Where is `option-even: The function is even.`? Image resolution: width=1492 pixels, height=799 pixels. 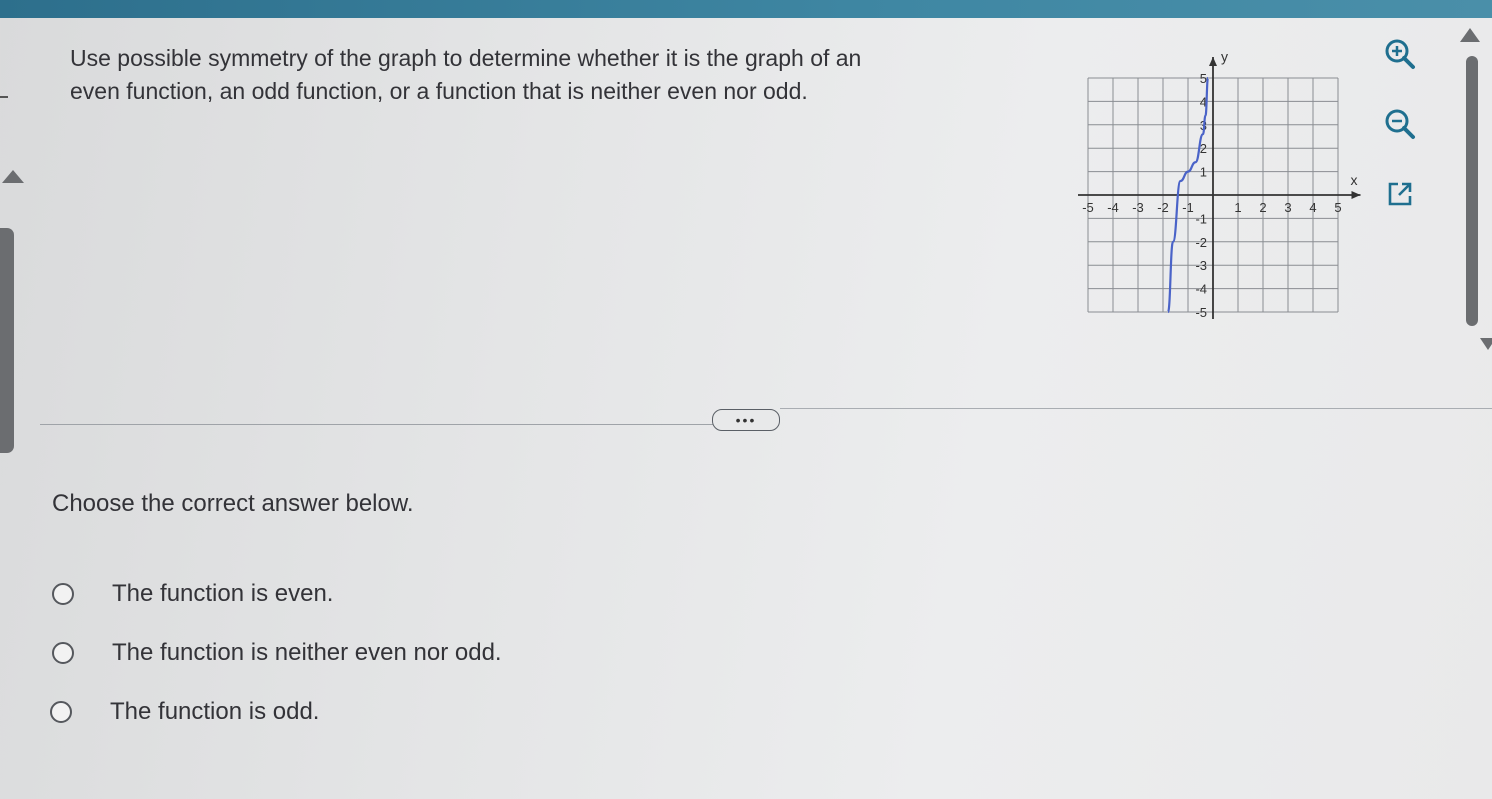
option-even: The function is even. is located at coordinates (192, 594).